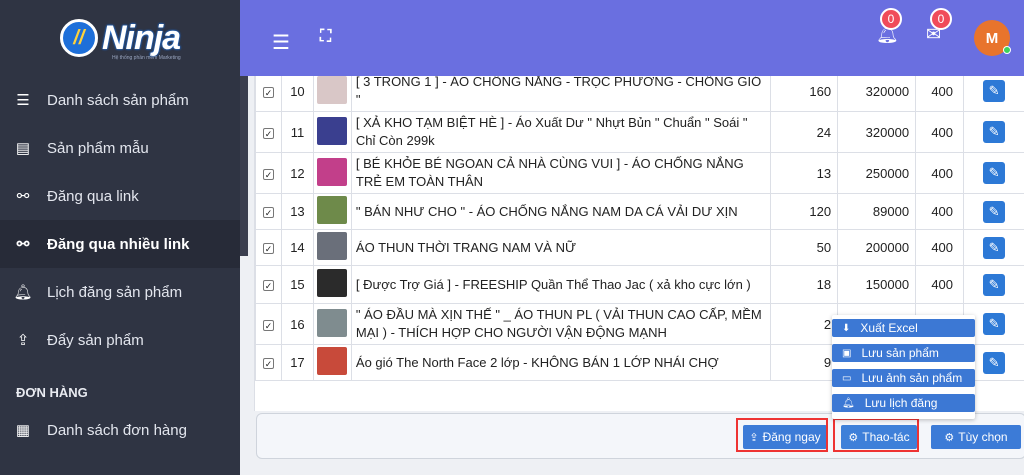  Describe the element at coordinates (877, 132) in the screenshot. I see `product-price: 320000` at that location.